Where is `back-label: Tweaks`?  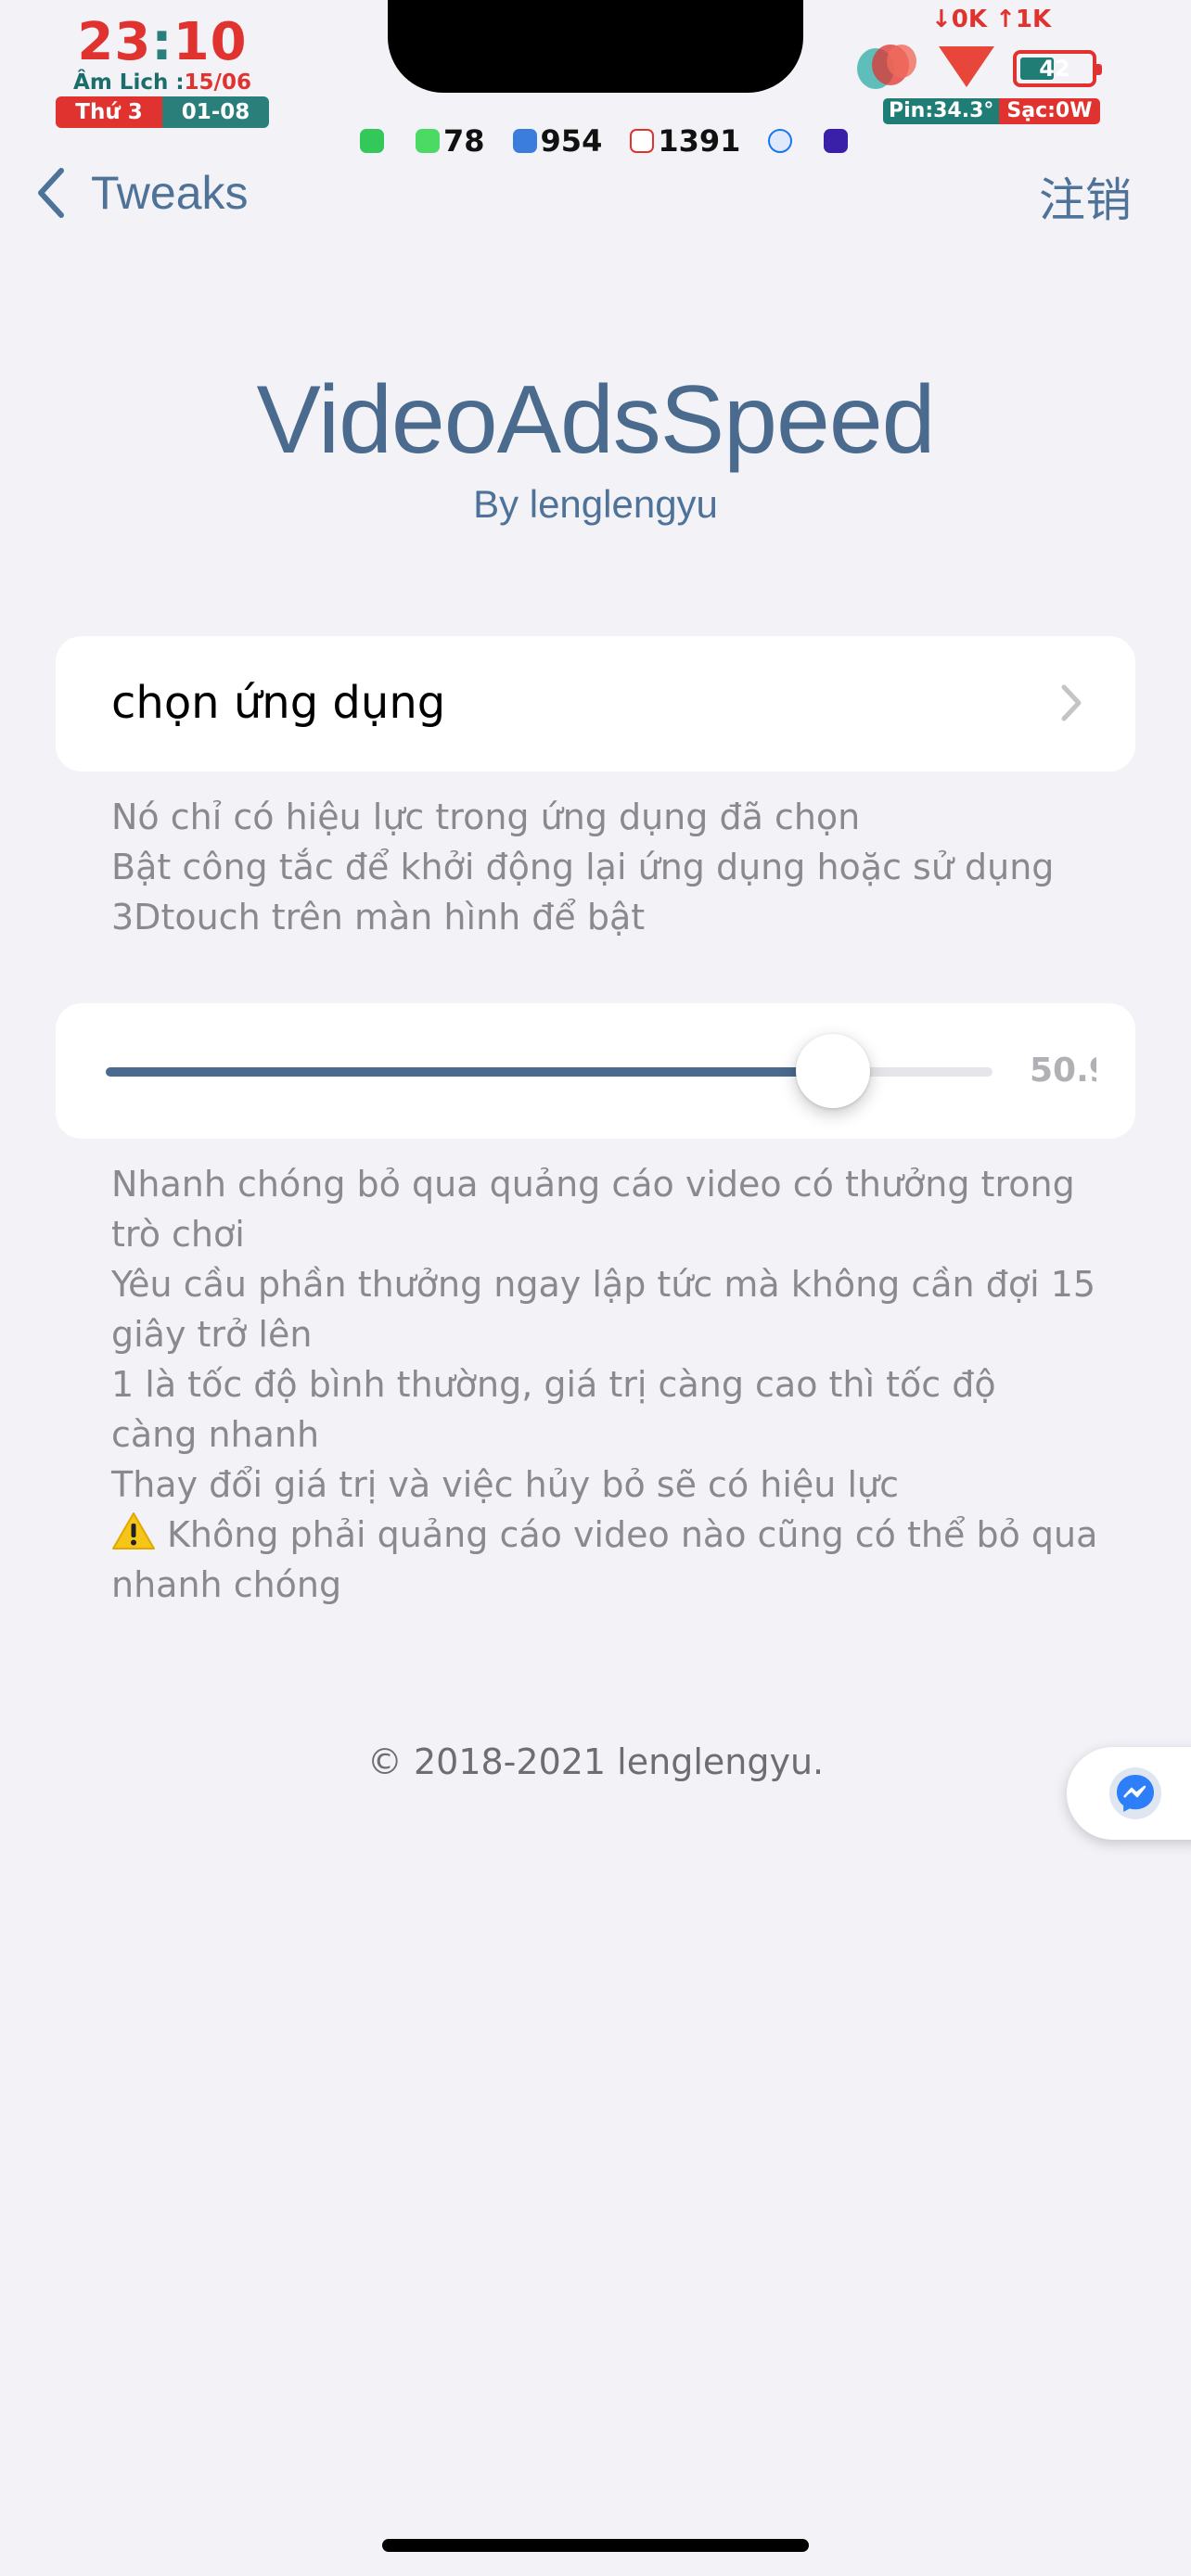 back-label: Tweaks is located at coordinates (170, 193).